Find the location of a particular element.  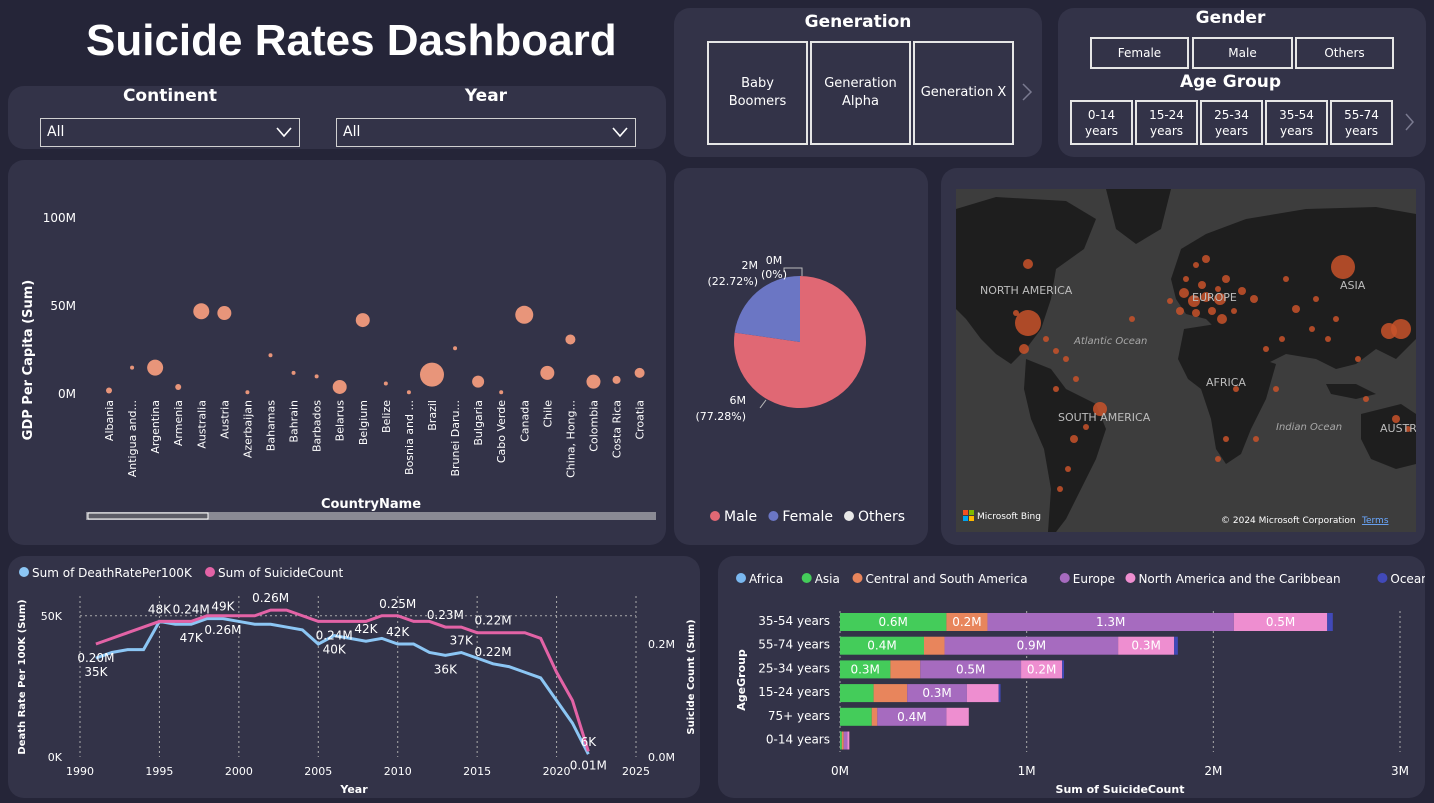

data-label: 1.3M is located at coordinates (1110, 622).